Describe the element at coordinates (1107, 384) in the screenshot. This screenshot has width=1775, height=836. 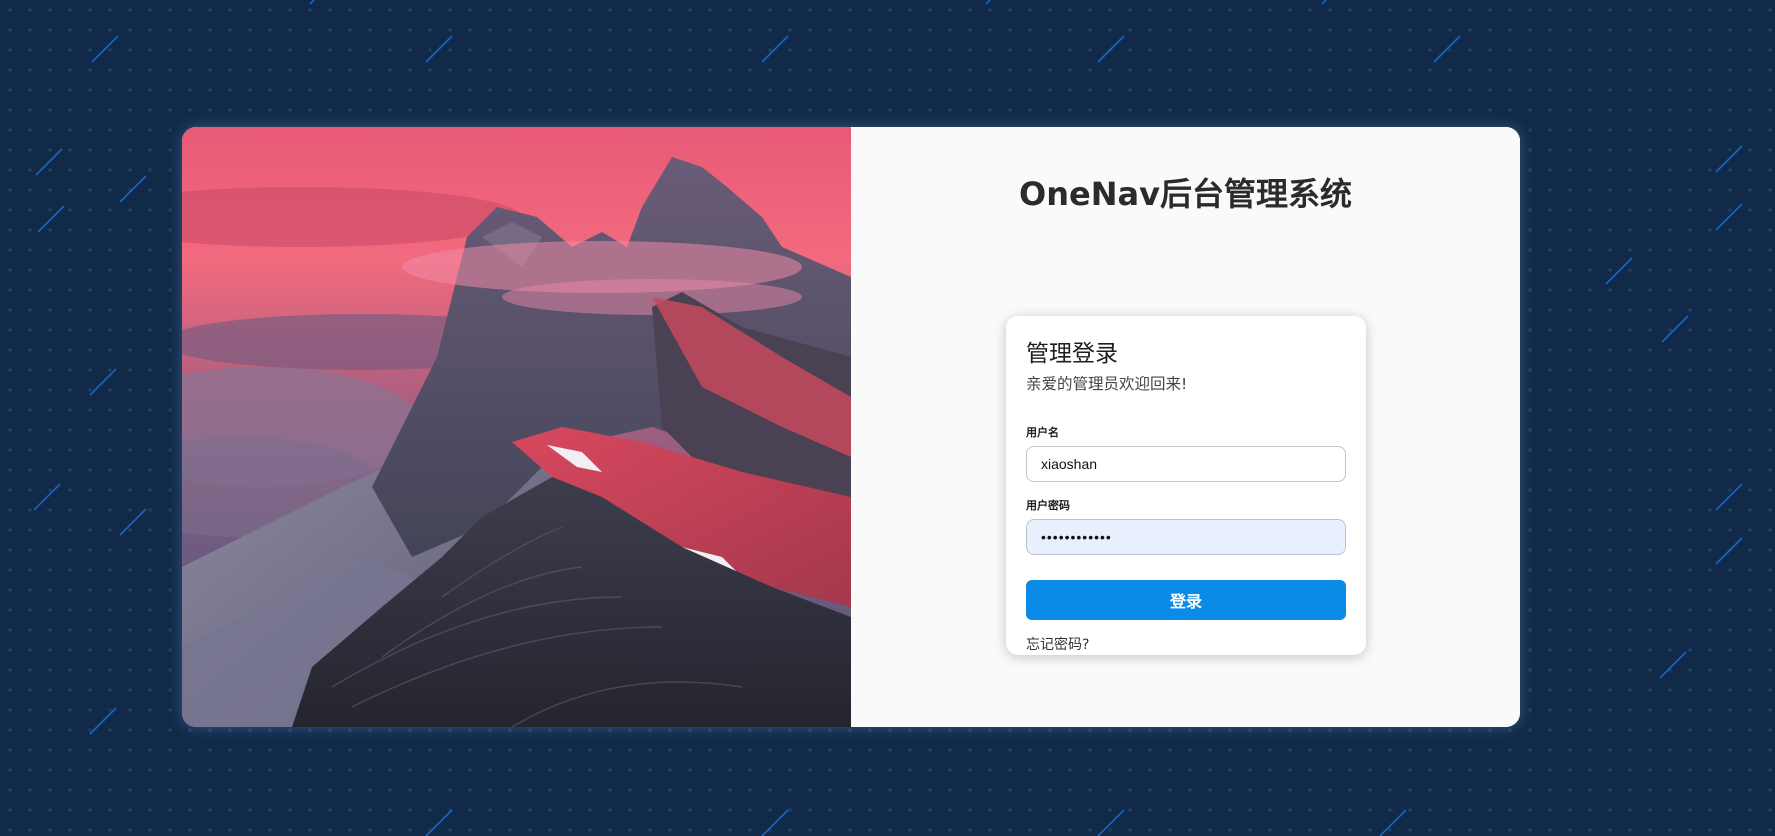
I see `form-subtitle: 亲爱的管理员欢迎回来!` at that location.